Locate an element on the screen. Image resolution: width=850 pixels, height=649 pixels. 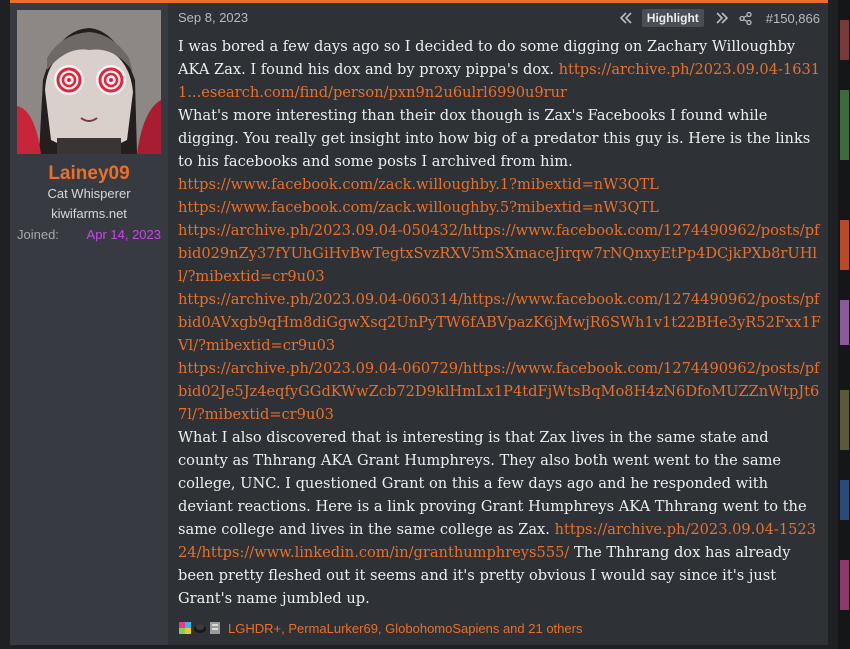
avatar is located at coordinates (89, 82).